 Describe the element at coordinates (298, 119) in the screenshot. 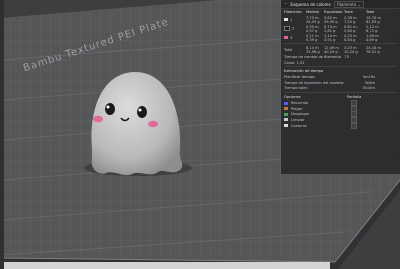

I see `option-label: Limpiar` at that location.